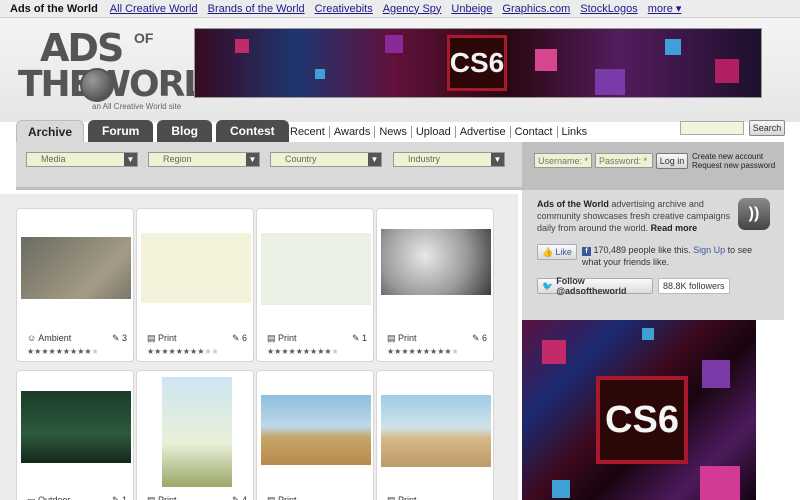  I want to click on request-password-link: Request new password, so click(733, 165).